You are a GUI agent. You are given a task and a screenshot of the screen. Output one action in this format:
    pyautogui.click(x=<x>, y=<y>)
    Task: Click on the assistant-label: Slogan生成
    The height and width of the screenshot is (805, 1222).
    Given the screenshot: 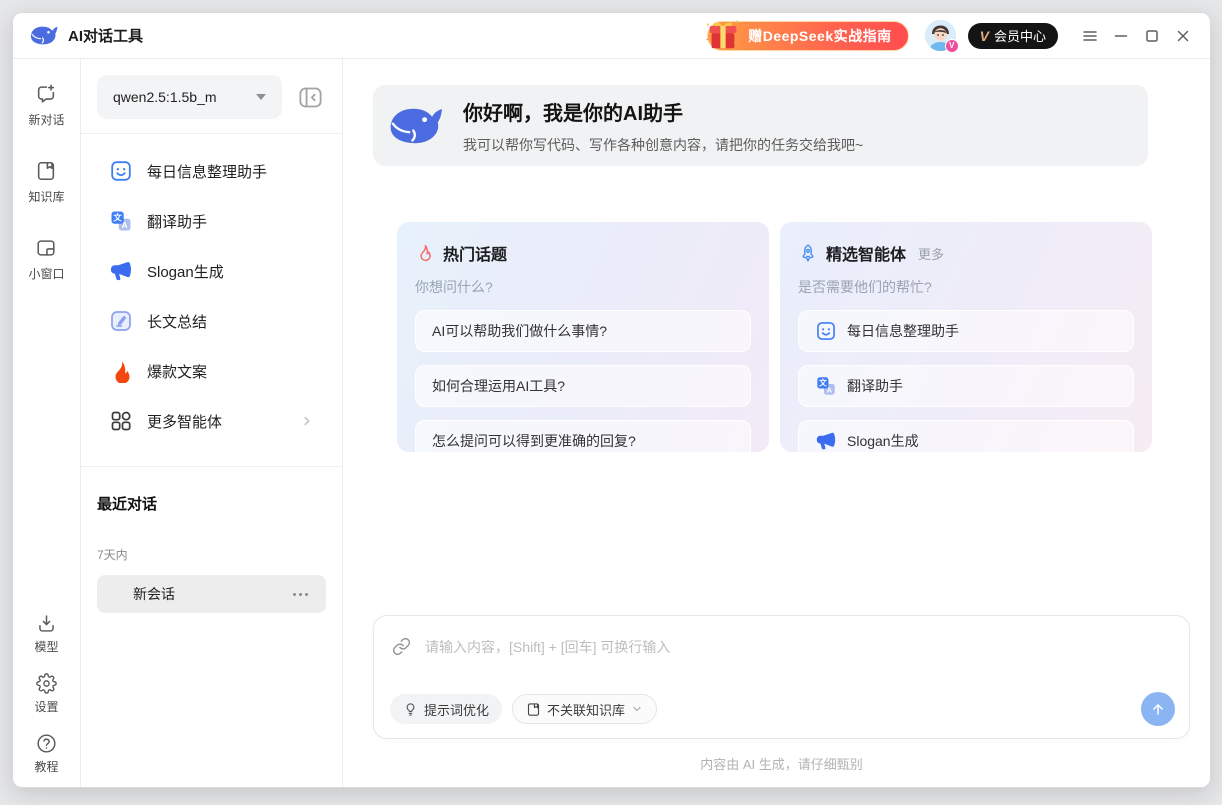 What is the action you would take?
    pyautogui.click(x=185, y=272)
    